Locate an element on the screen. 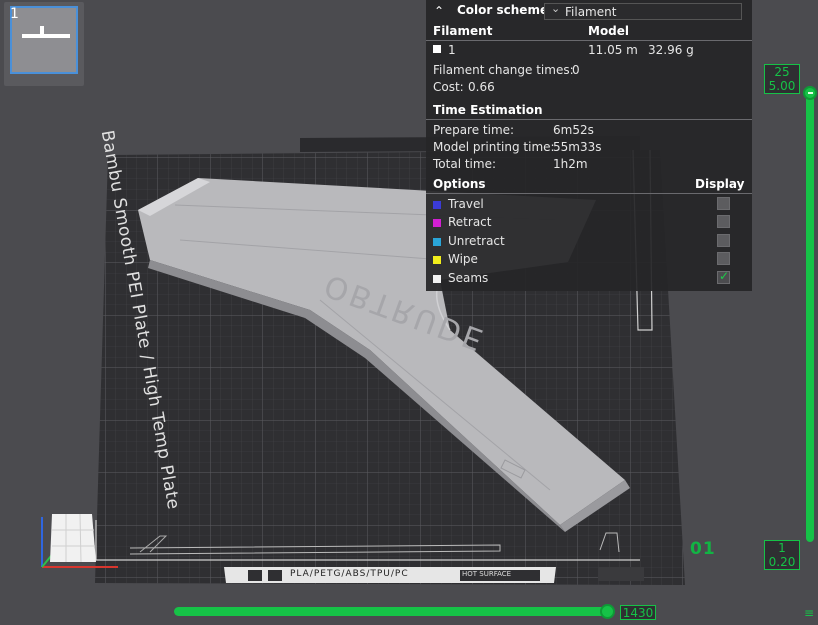 Image resolution: width=818 pixels, height=625 pixels. minus-icon is located at coordinates (810, 93).